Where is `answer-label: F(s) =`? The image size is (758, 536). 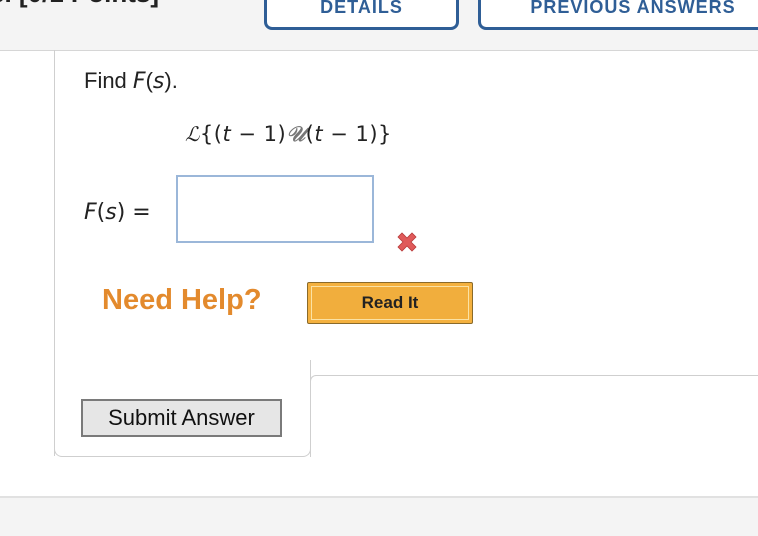 answer-label: F(s) = is located at coordinates (117, 212).